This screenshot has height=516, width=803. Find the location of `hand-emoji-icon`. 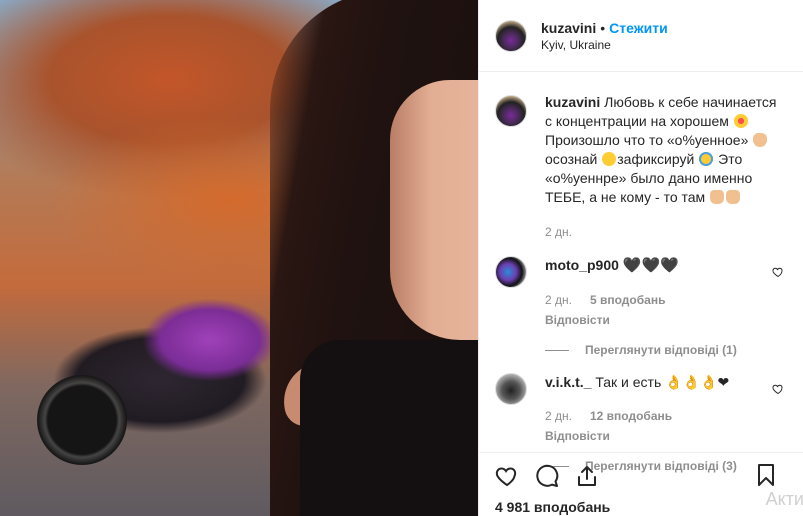

hand-emoji-icon is located at coordinates (717, 197).